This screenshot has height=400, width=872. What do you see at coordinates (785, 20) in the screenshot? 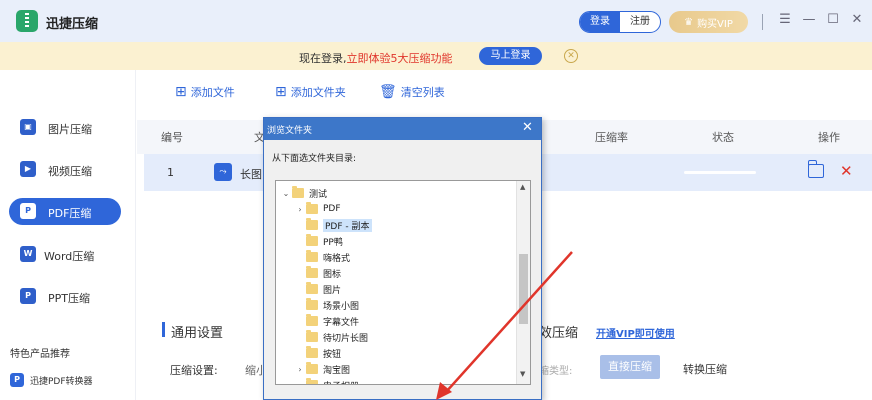
I see `menu-icon: ☰` at bounding box center [785, 20].